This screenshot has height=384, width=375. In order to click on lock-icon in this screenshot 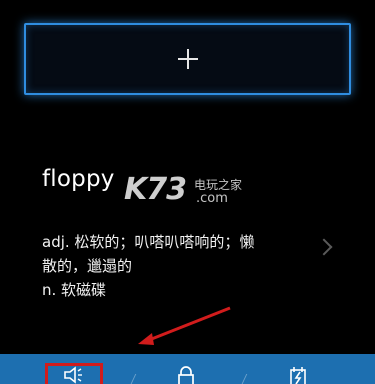, I will do `click(186, 375)`.